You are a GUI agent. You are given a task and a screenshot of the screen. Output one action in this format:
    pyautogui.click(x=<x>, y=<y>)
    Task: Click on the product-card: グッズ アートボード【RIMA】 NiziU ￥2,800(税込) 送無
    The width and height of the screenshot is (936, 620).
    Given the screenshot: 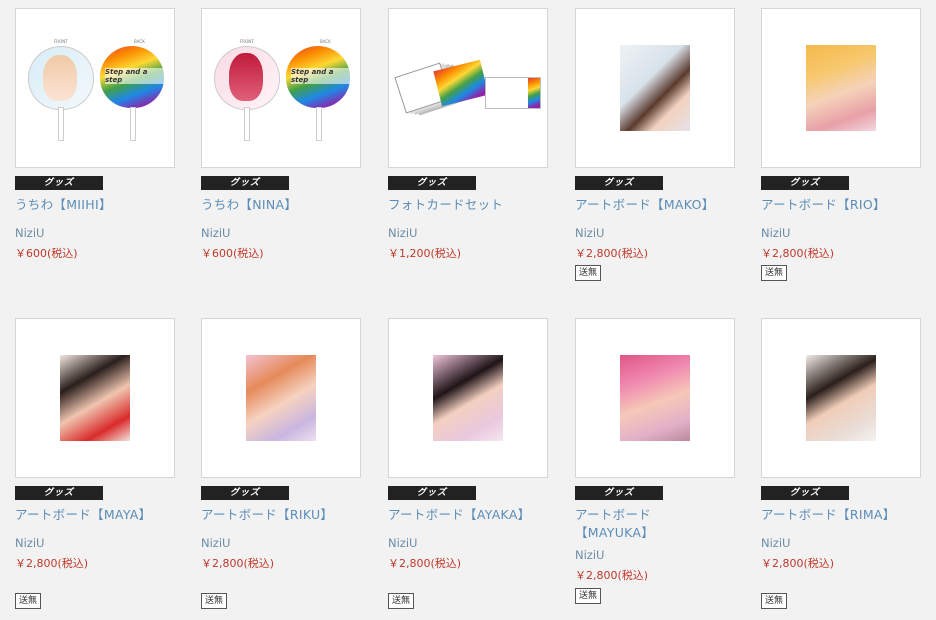 What is the action you would take?
    pyautogui.click(x=842, y=463)
    